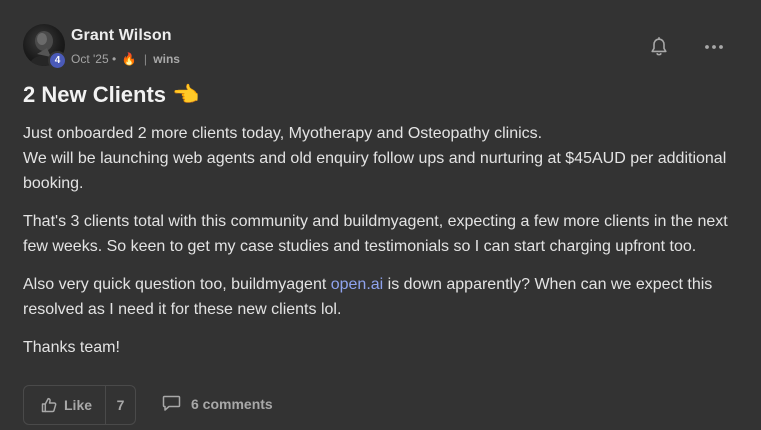 Image resolution: width=761 pixels, height=430 pixels. I want to click on post-title: 2 New Clients 👈, so click(111, 95).